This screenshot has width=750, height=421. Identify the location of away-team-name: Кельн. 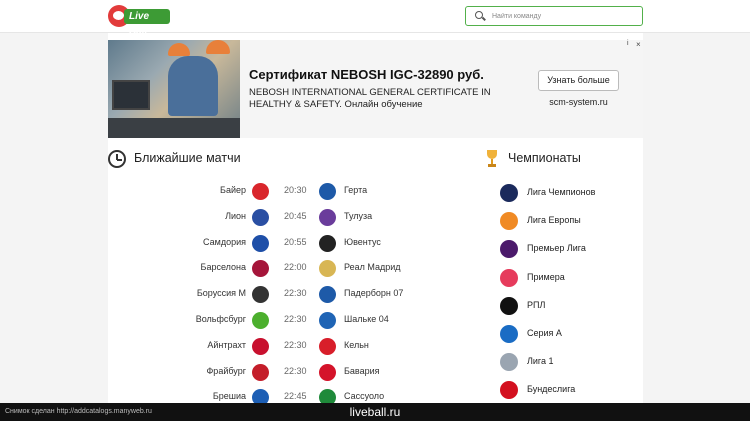
(356, 345).